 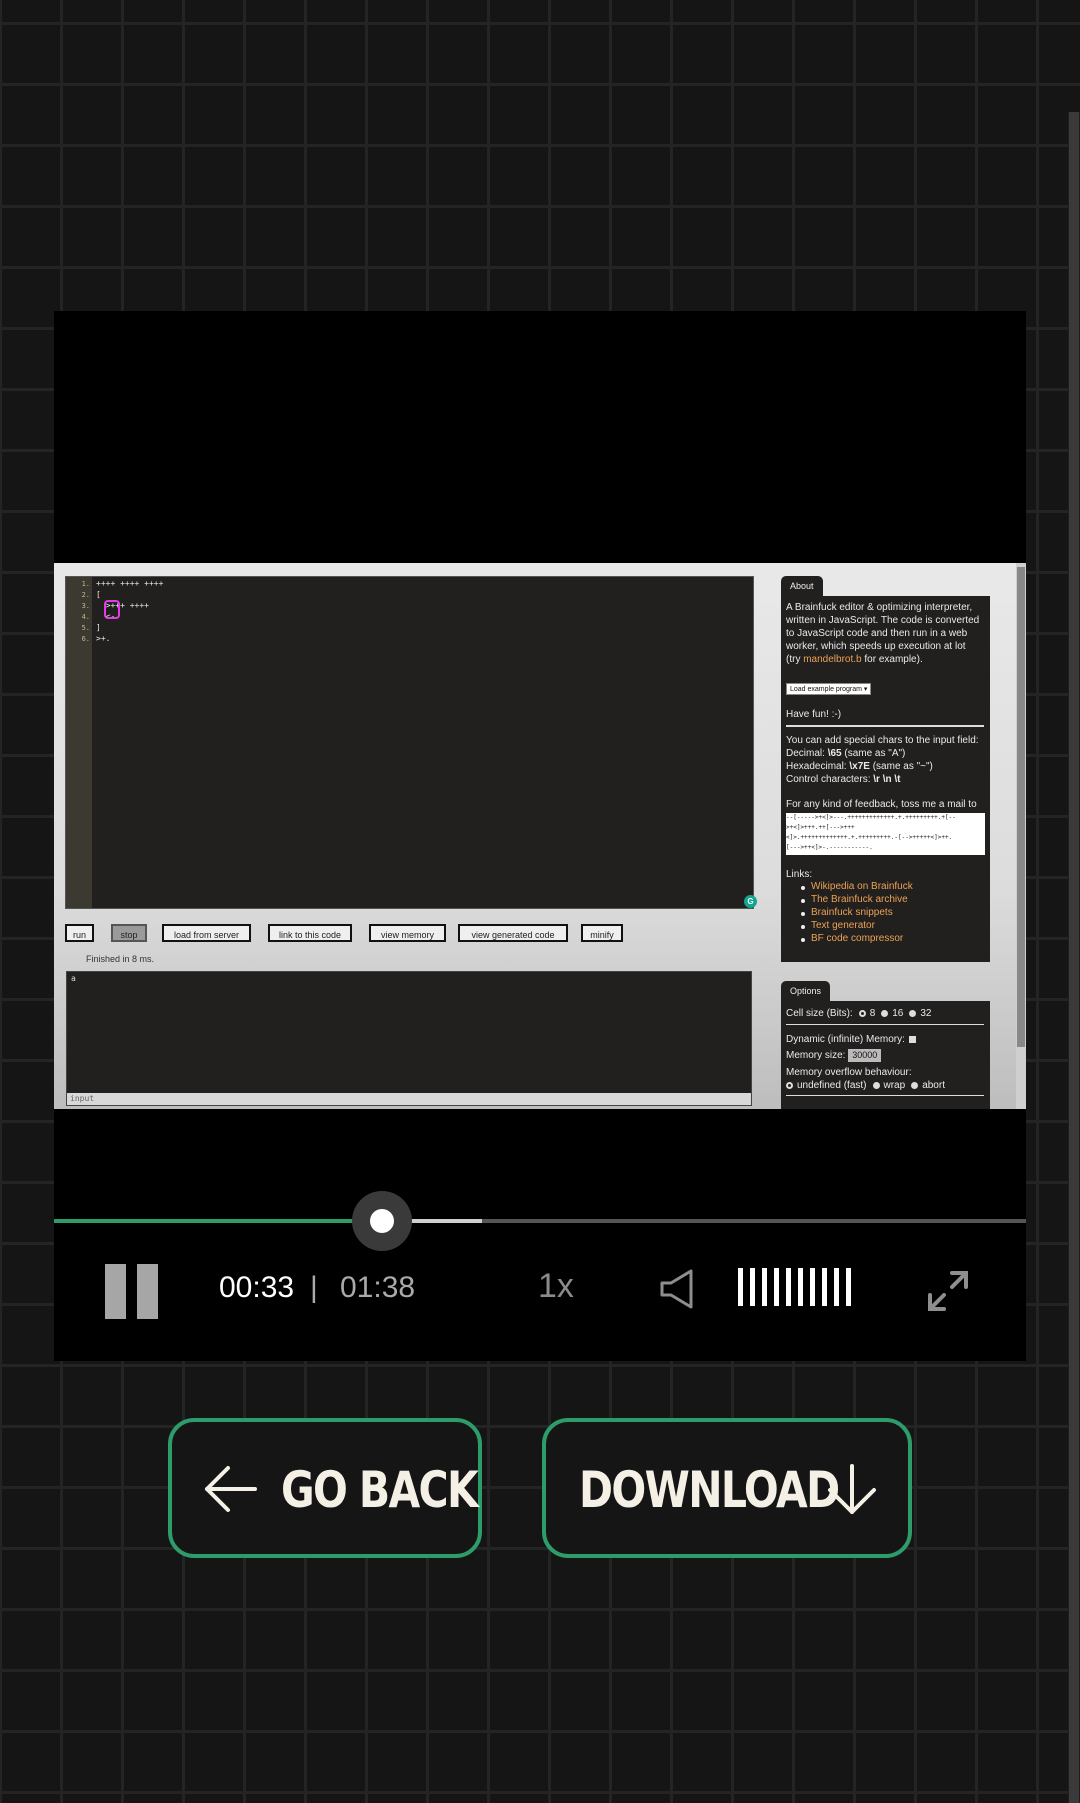 What do you see at coordinates (829, 689) in the screenshot?
I see `example-program-select: Load example program ▾` at bounding box center [829, 689].